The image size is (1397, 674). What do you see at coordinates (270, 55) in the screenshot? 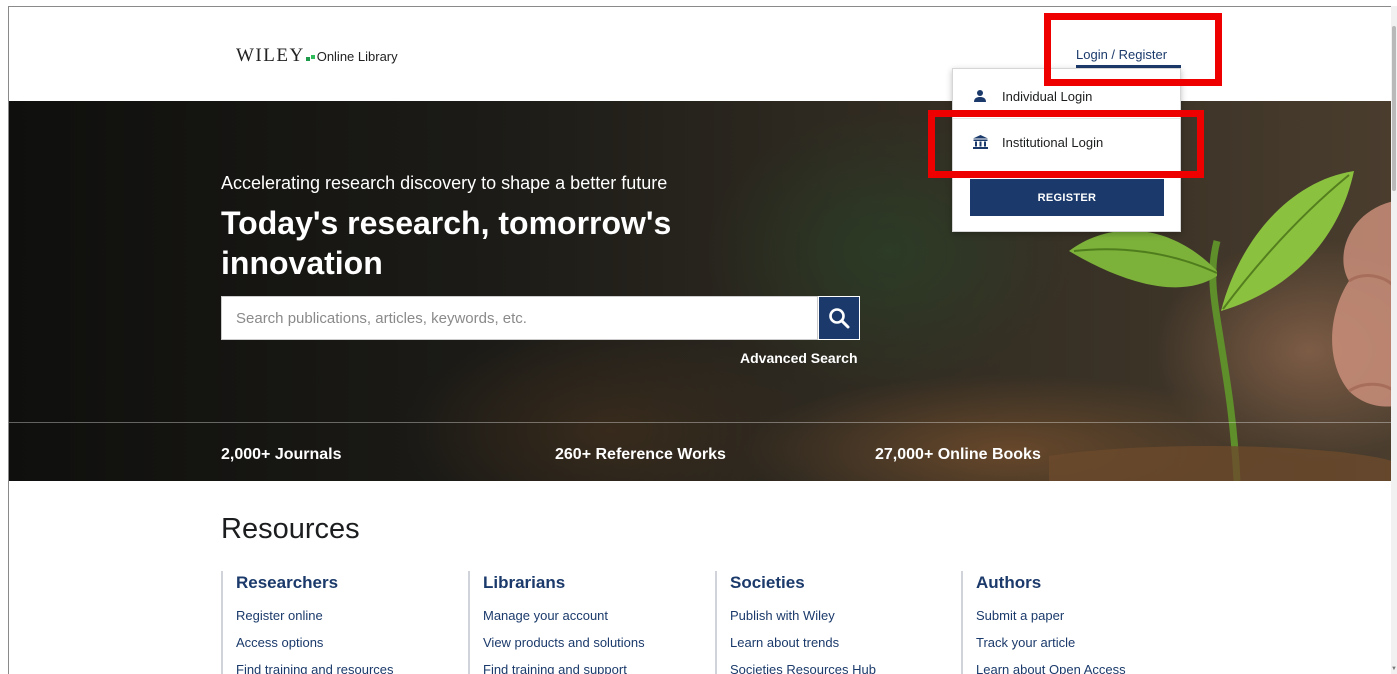
I see `logo-brand: WILEY` at bounding box center [270, 55].